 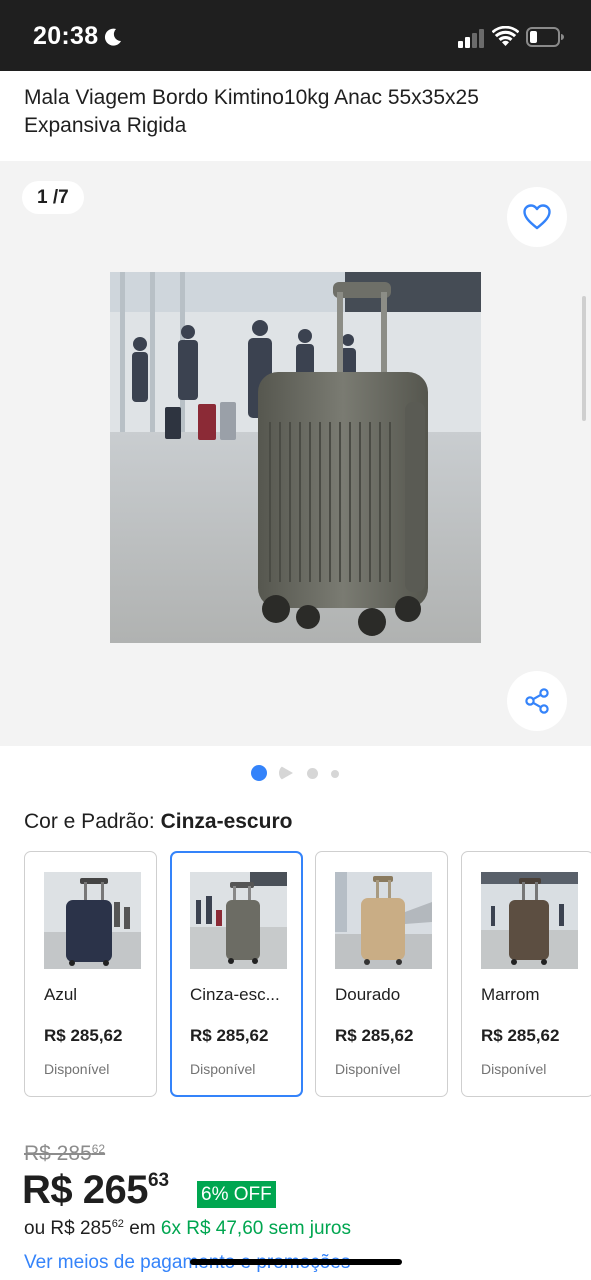 What do you see at coordinates (236, 974) in the screenshot?
I see `variant-card-cinza-escuro: Cinza-esc... R$ 285,62 Disponível` at bounding box center [236, 974].